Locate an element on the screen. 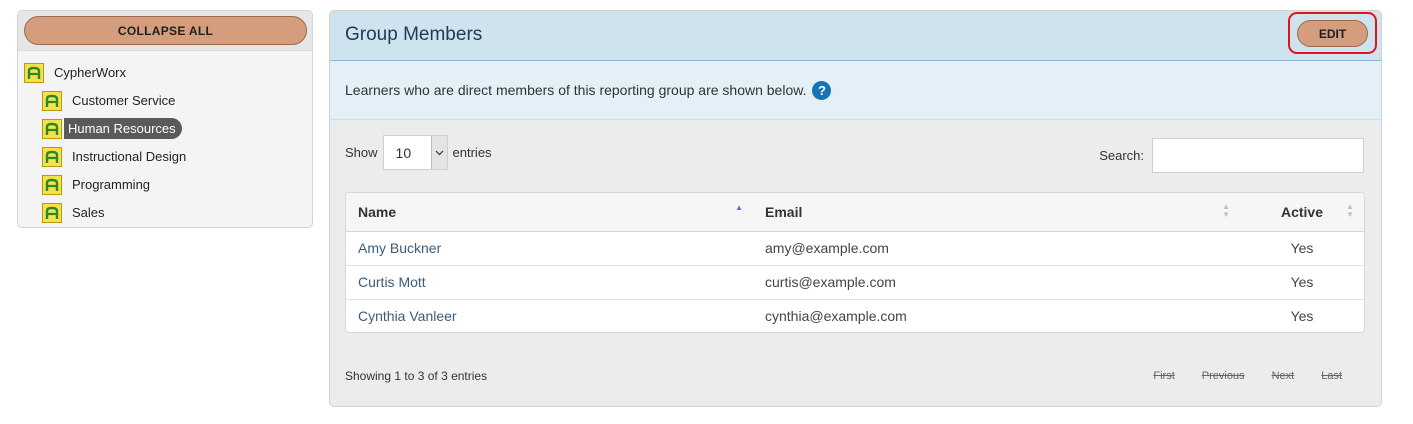 Image resolution: width=1413 pixels, height=424 pixels. tree-item-instructional-design: Instructional Design is located at coordinates (116, 156).